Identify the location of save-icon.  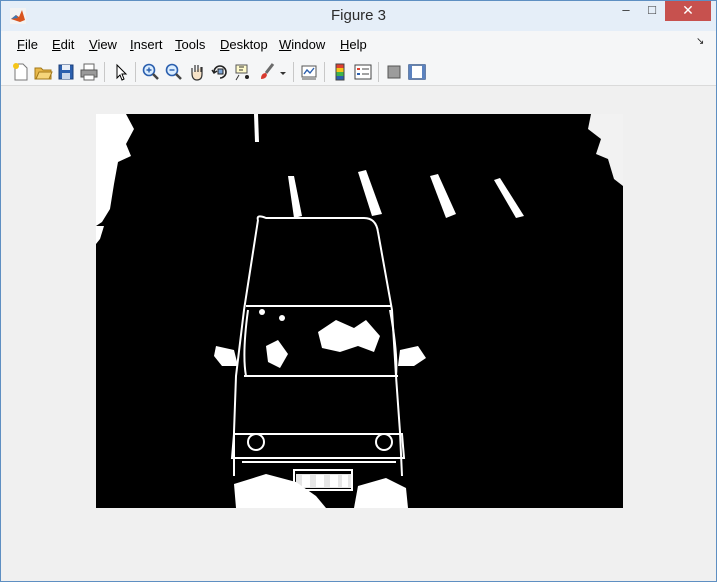
(66, 72).